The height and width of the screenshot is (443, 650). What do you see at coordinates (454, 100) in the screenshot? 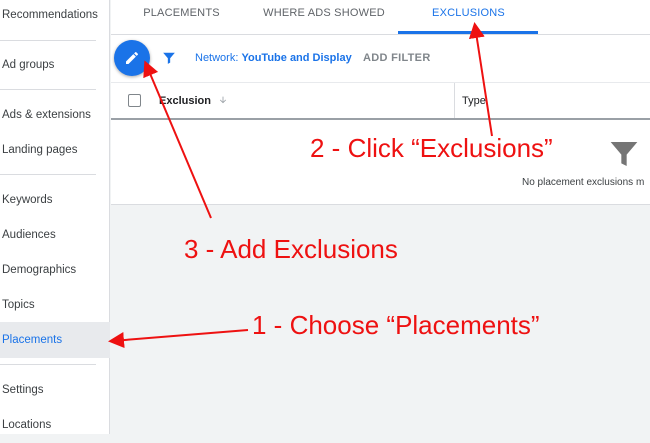
I see `column-divider` at bounding box center [454, 100].